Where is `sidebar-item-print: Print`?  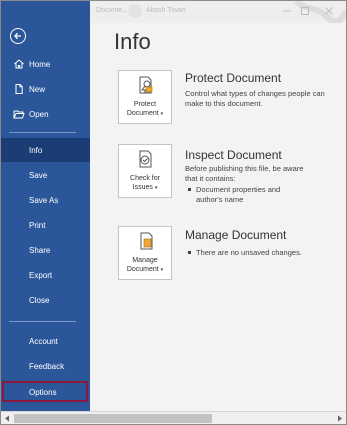
sidebar-item-print: Print is located at coordinates (45, 225).